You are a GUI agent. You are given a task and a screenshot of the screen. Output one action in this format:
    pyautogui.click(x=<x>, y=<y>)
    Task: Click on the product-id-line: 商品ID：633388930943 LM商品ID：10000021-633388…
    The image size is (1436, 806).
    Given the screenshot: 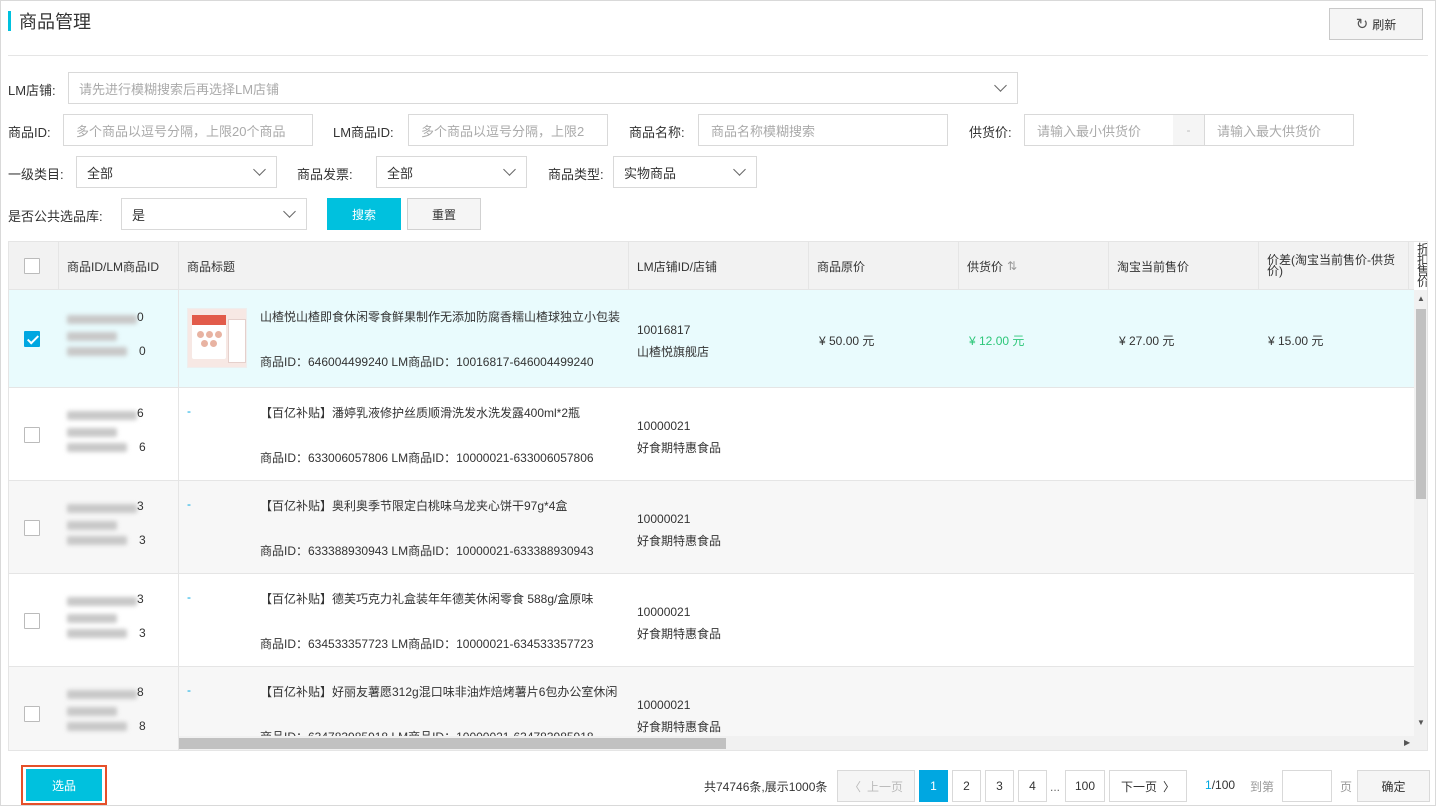 What is the action you would take?
    pyautogui.click(x=427, y=551)
    